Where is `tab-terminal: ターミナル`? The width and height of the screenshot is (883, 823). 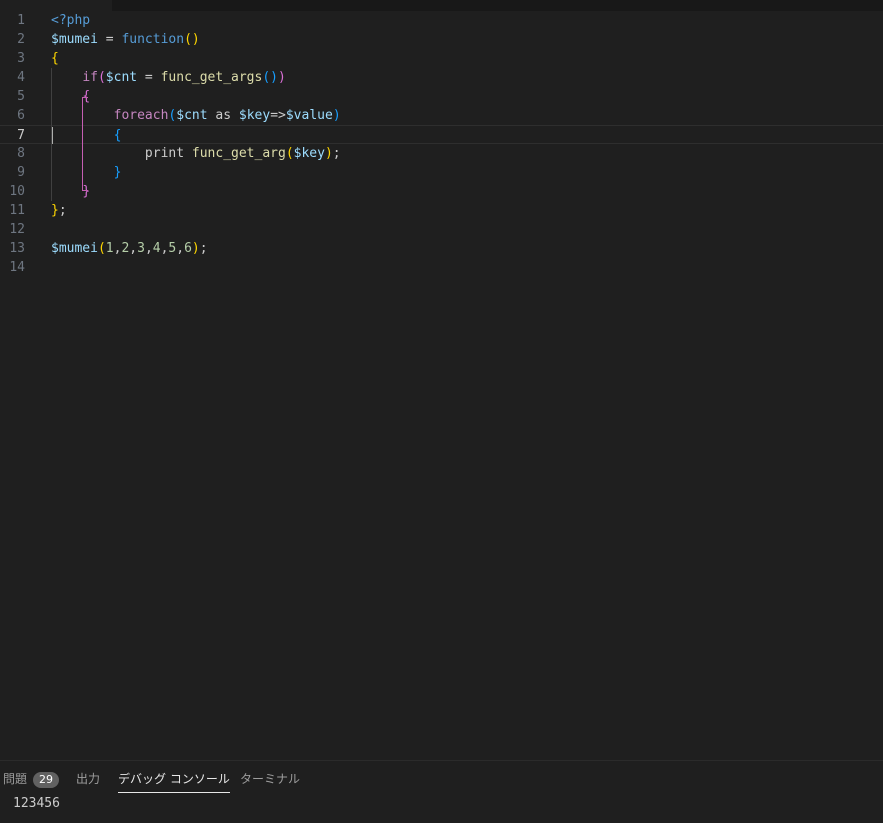 tab-terminal: ターミナル is located at coordinates (270, 779).